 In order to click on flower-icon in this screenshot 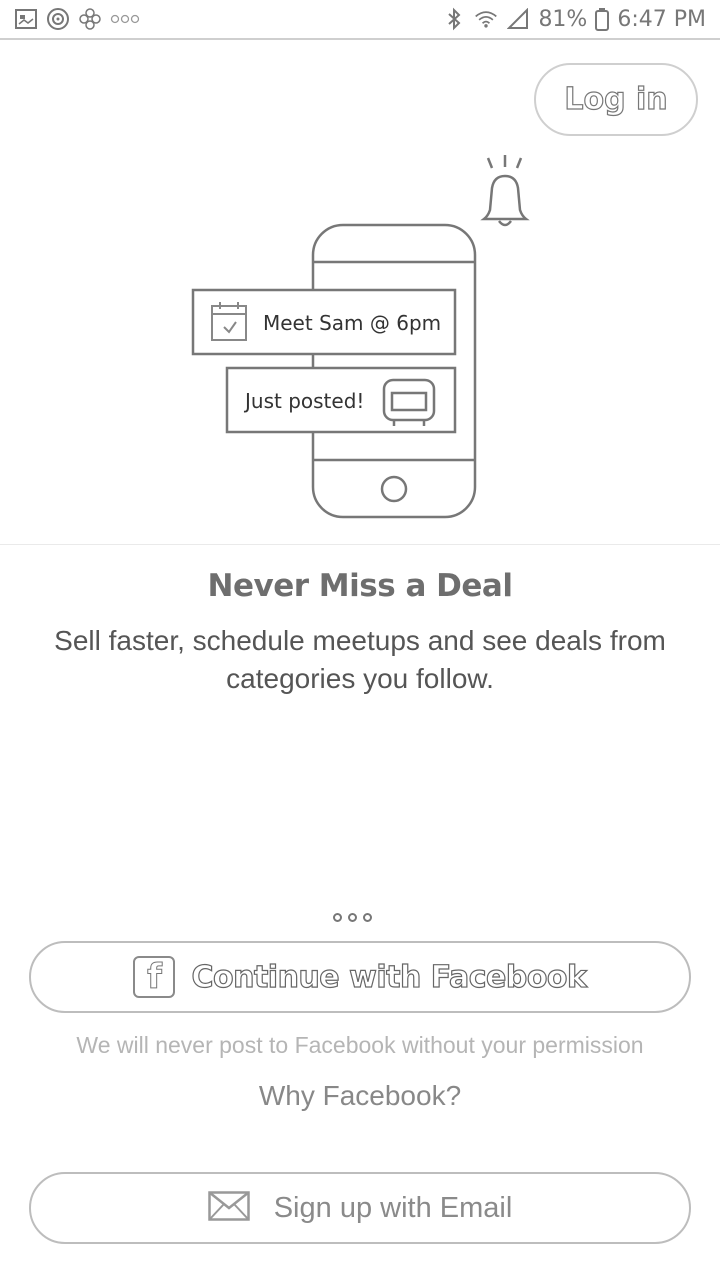, I will do `click(90, 19)`.